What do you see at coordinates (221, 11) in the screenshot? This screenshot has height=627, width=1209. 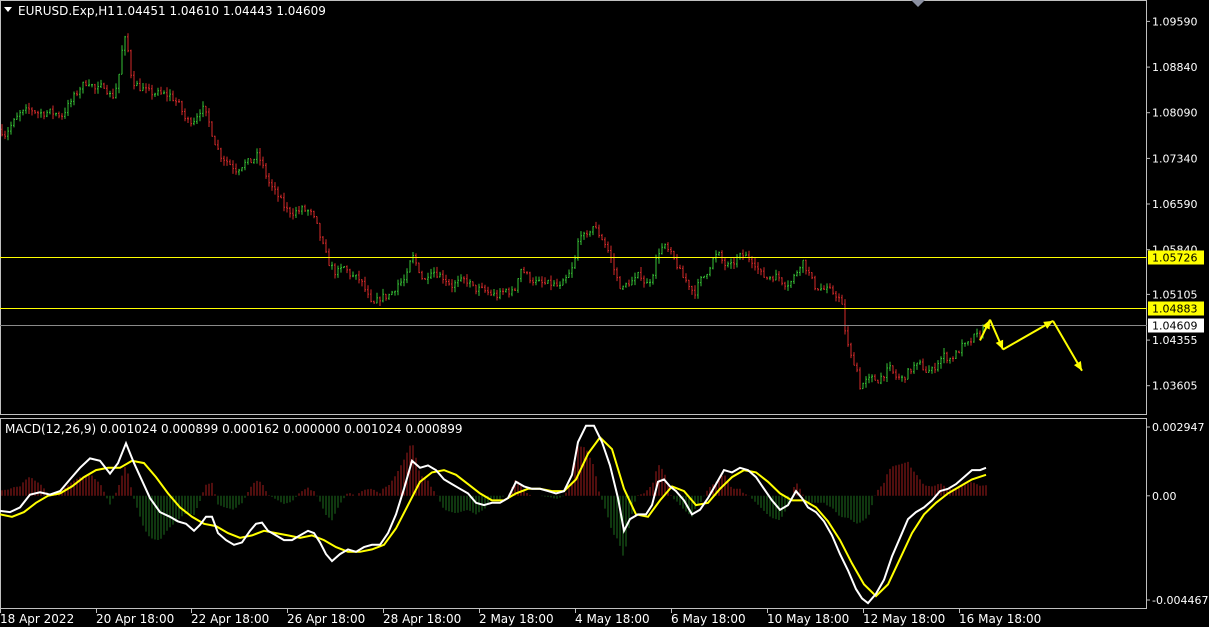 I see `ohlc-values: 1.04451 1.04610 1.04443 1.04609` at bounding box center [221, 11].